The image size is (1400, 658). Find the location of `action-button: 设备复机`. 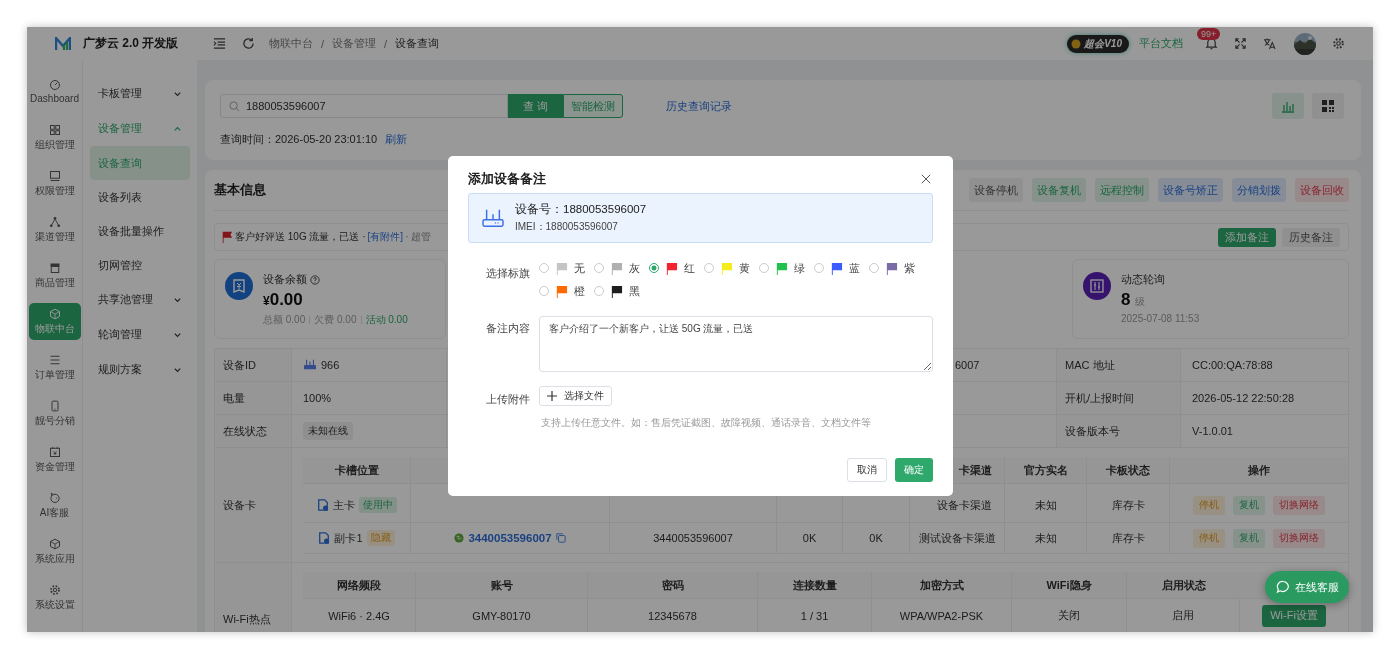

action-button: 设备复机 is located at coordinates (1059, 190).